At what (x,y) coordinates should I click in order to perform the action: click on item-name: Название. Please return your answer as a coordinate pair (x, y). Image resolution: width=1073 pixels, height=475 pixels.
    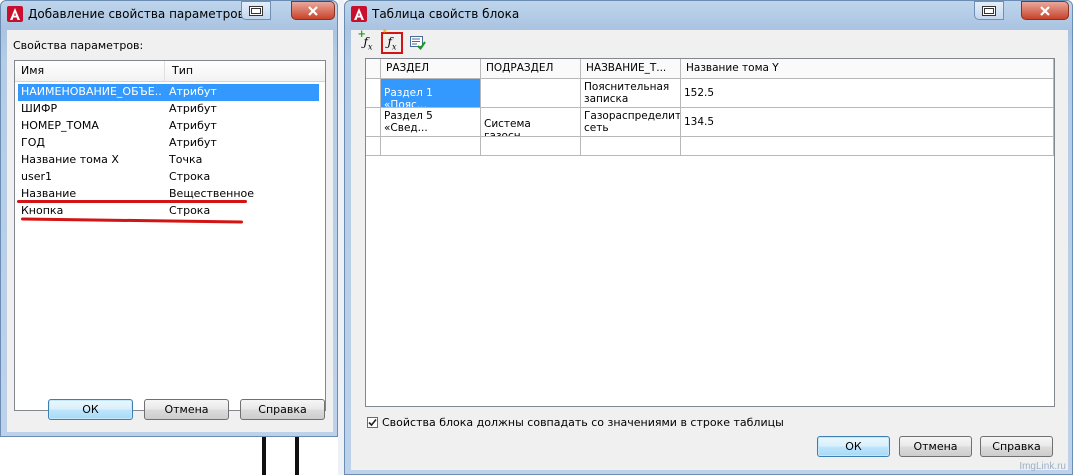
    Looking at the image, I should click on (49, 193).